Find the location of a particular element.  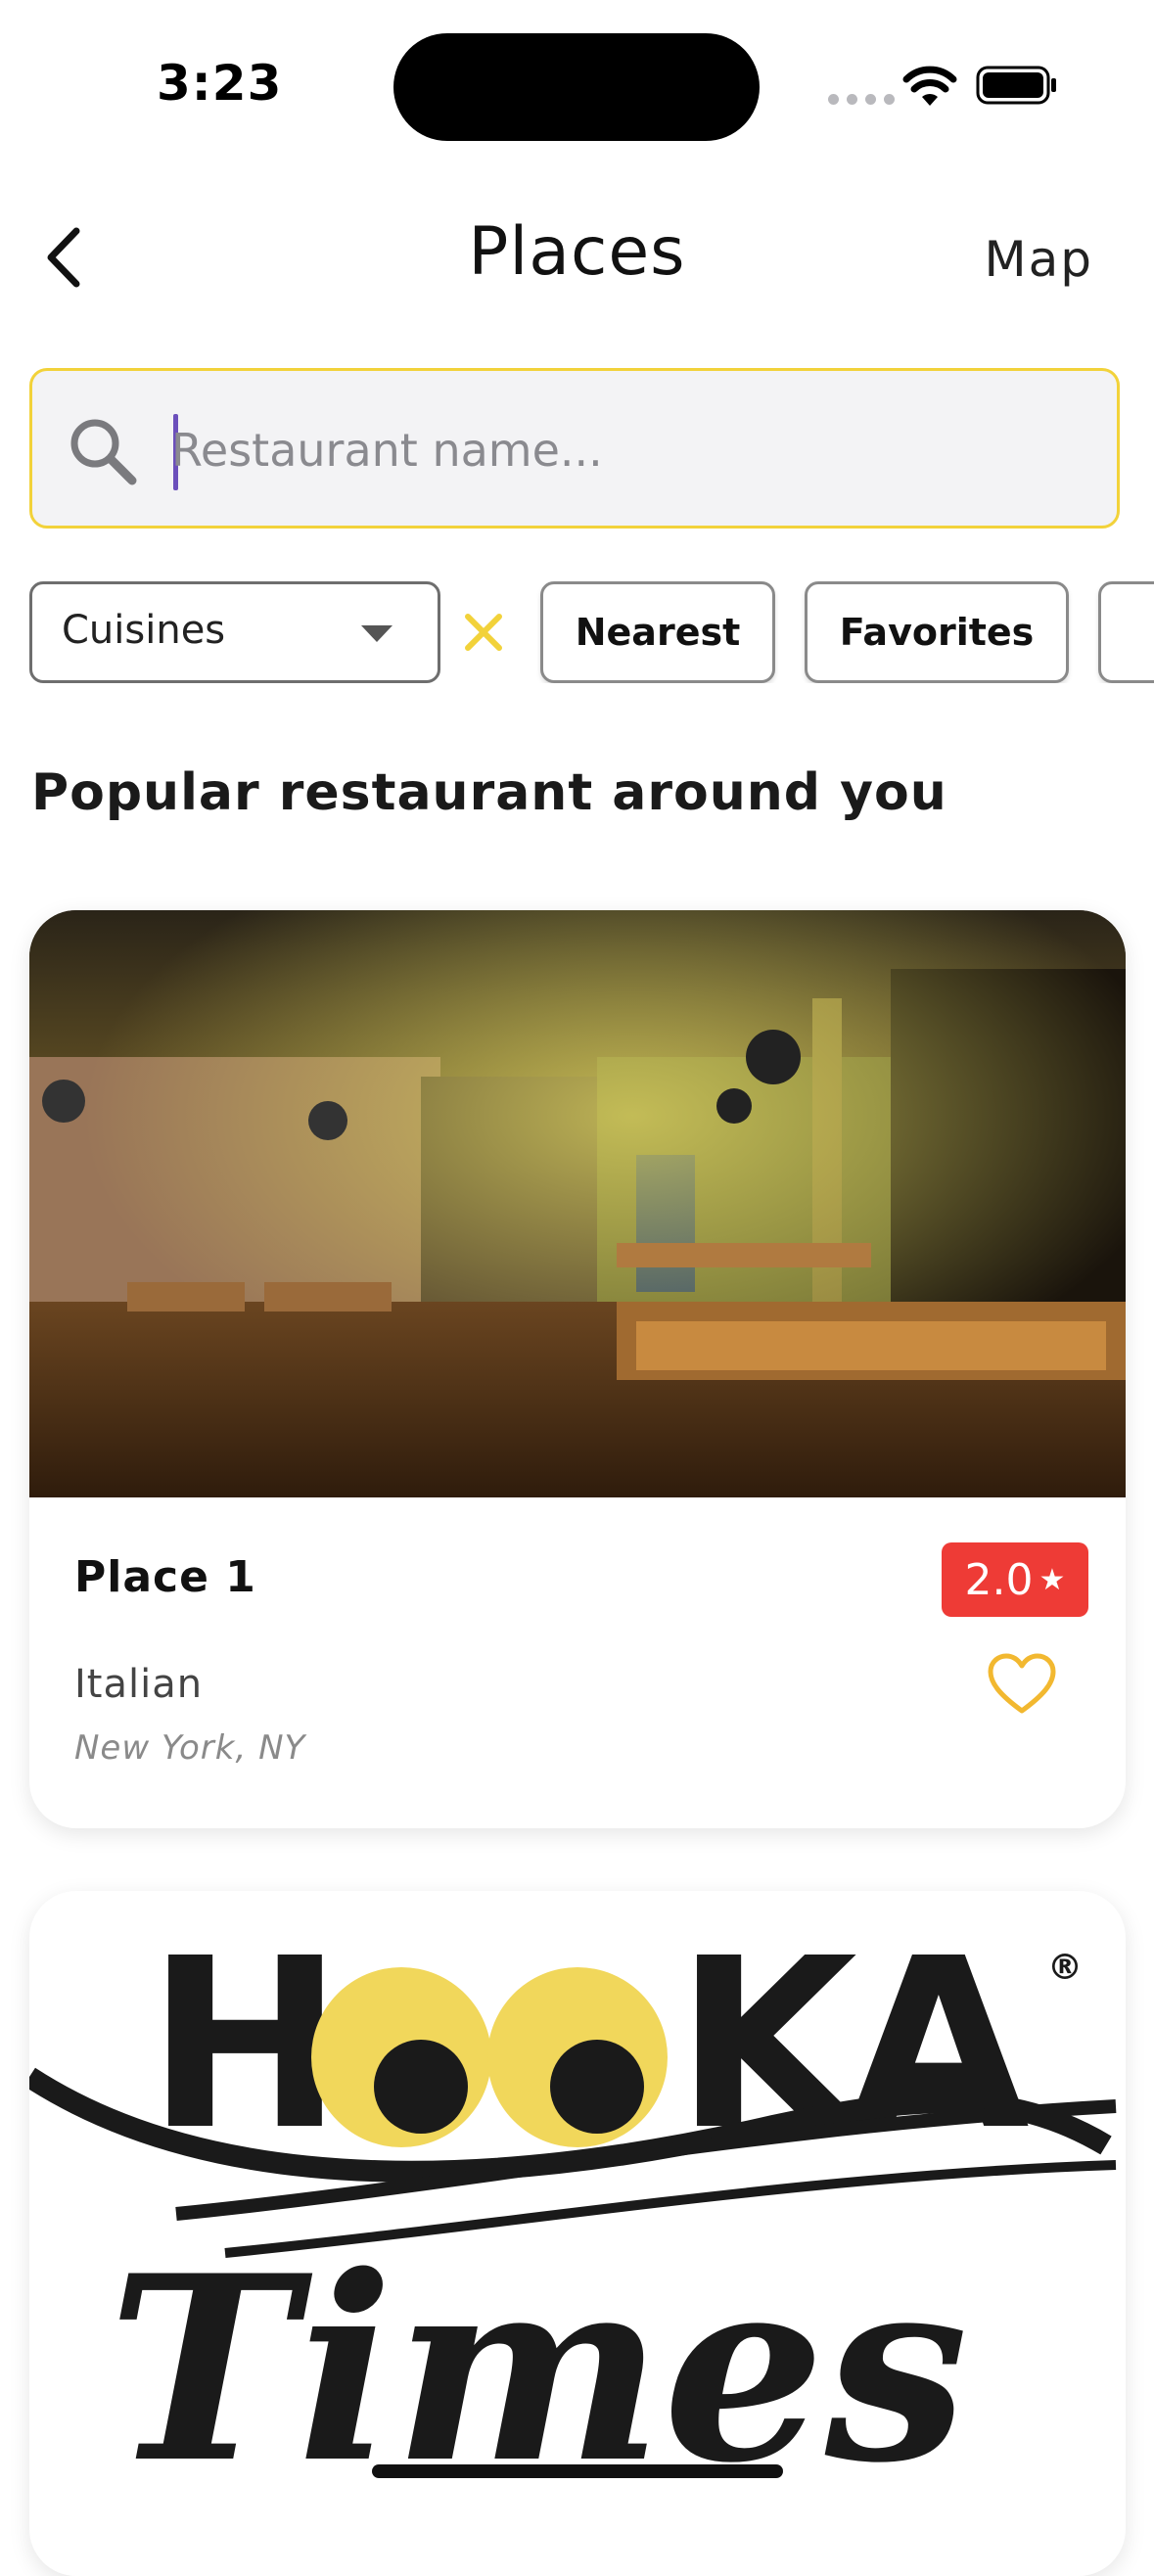

filter-bar: Cuisines Nearest Favorites is located at coordinates (591, 632).